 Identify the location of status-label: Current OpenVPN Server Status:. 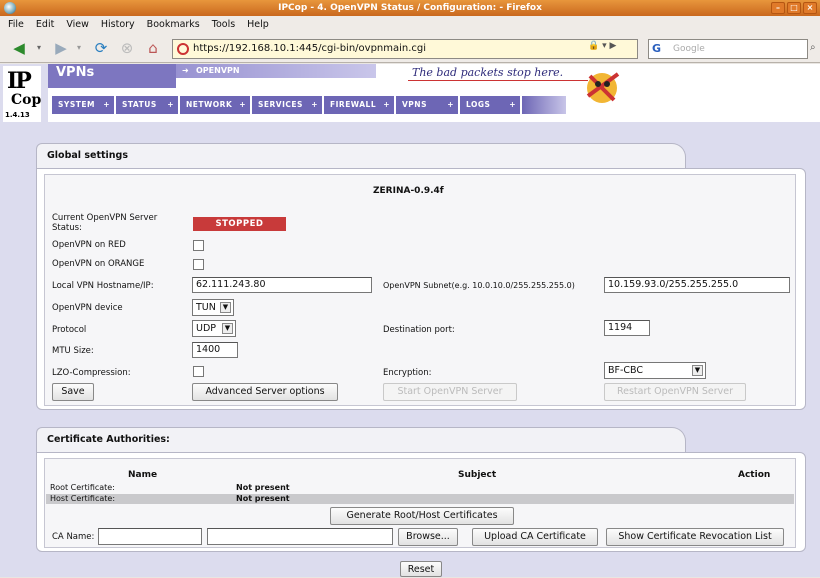
(105, 223).